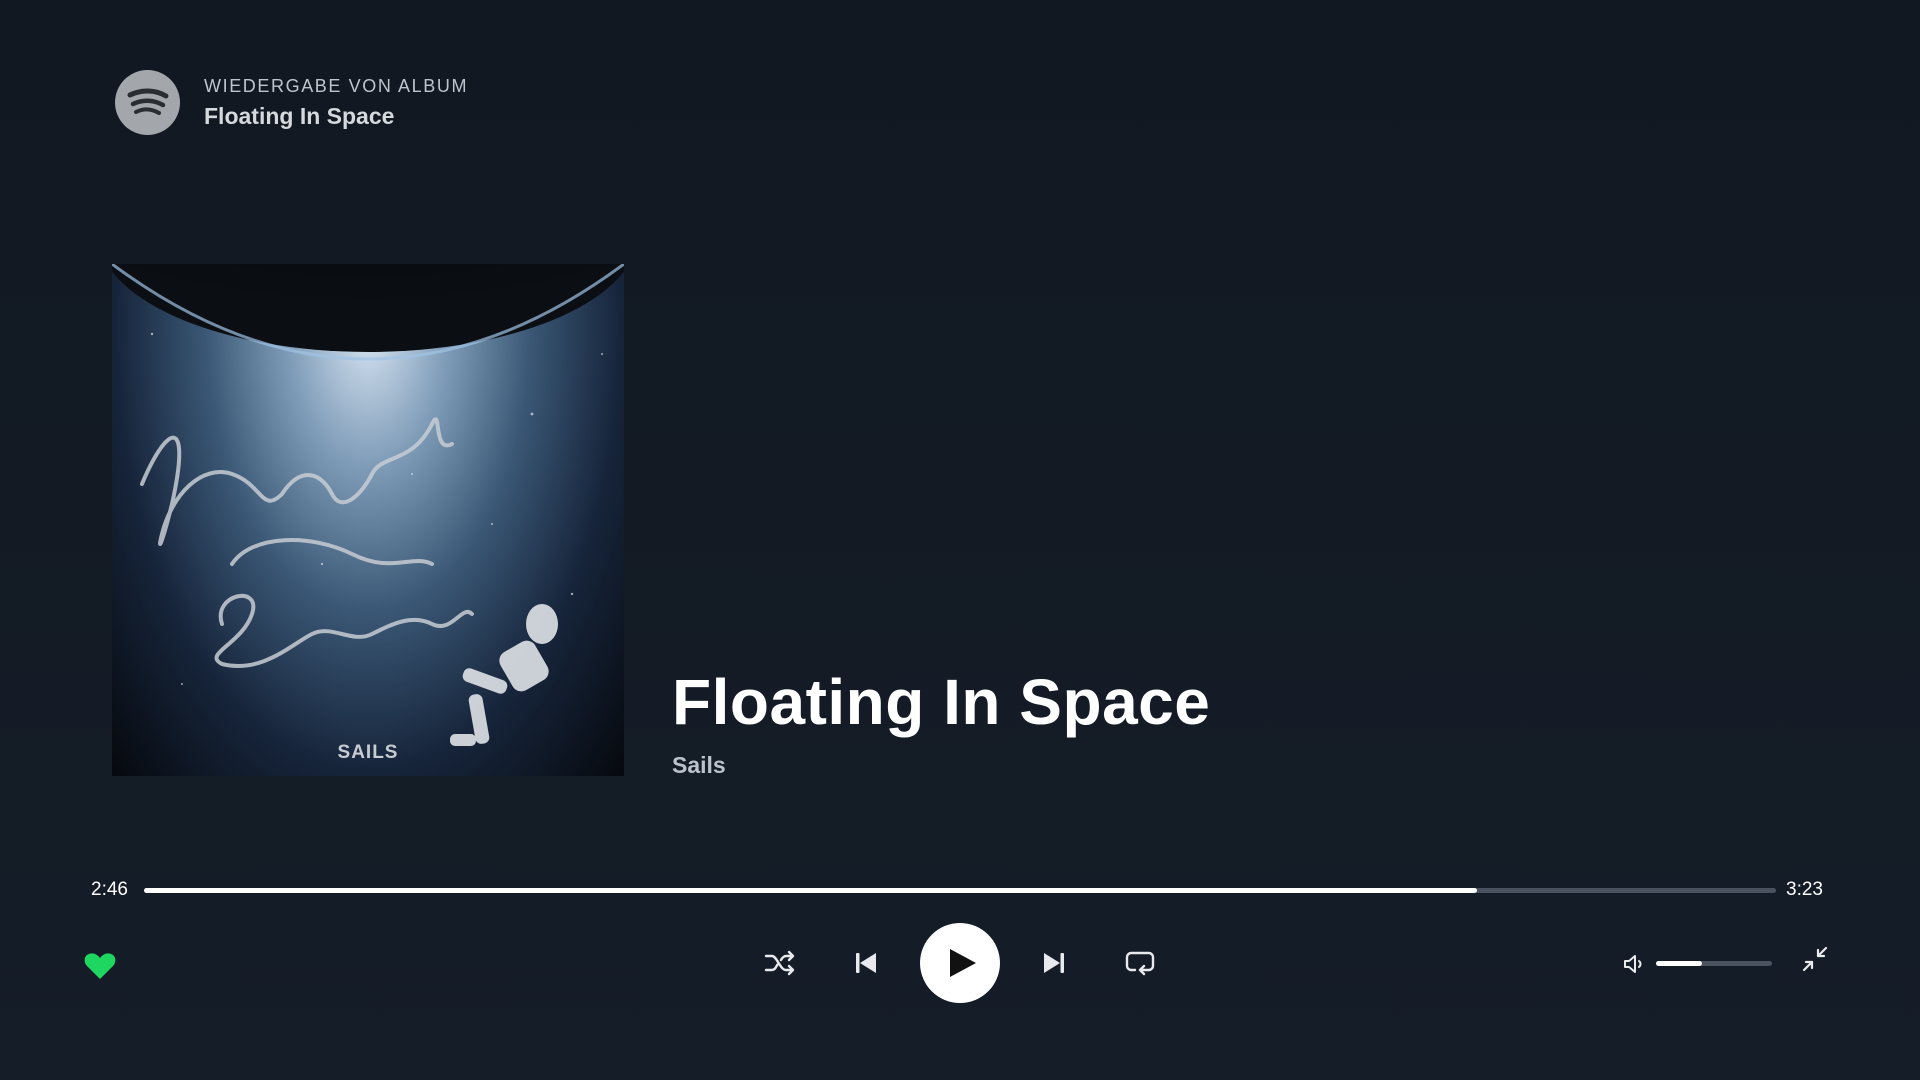 Image resolution: width=1920 pixels, height=1080 pixels. I want to click on album-cover: SAILS, so click(368, 520).